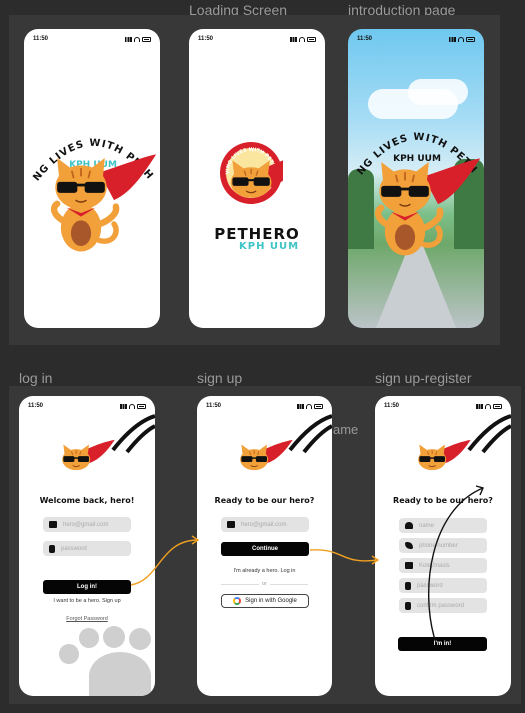 The height and width of the screenshot is (713, 525). Describe the element at coordinates (307, 563) in the screenshot. I see `prototype-flow-overlay` at that location.